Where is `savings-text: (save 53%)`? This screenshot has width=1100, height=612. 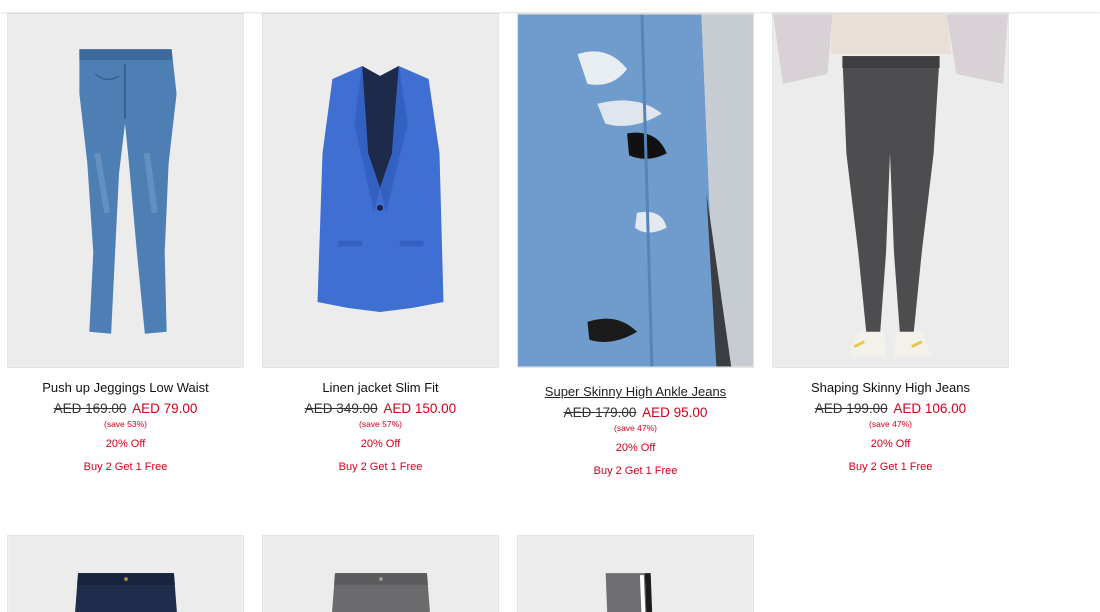 savings-text: (save 53%) is located at coordinates (125, 424).